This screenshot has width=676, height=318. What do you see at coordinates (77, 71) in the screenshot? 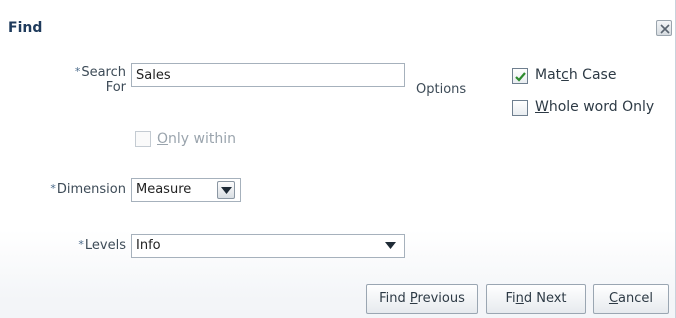
I see `required-indicator: *` at bounding box center [77, 71].